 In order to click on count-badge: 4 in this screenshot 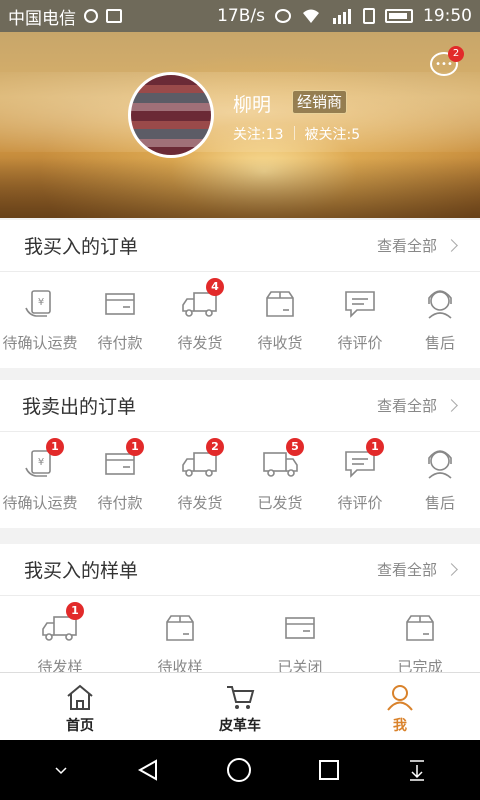, I will do `click(215, 287)`.